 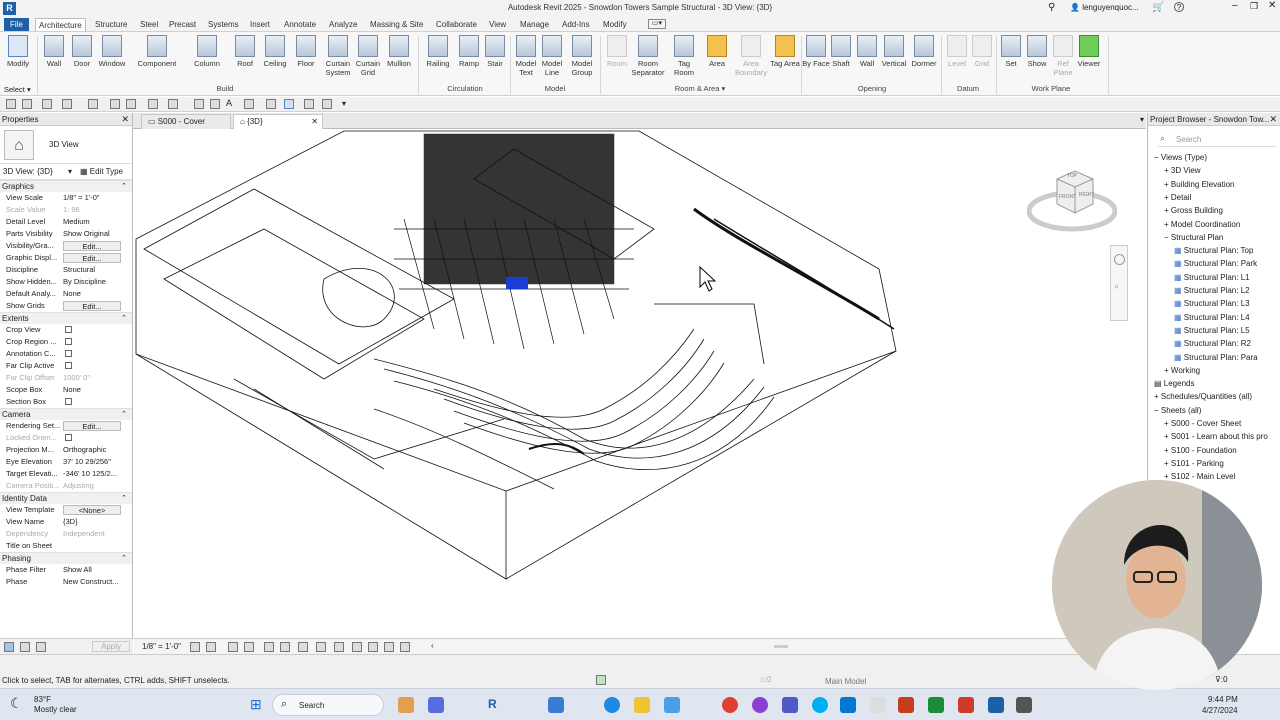 What do you see at coordinates (11, 104) in the screenshot?
I see `open-icon` at bounding box center [11, 104].